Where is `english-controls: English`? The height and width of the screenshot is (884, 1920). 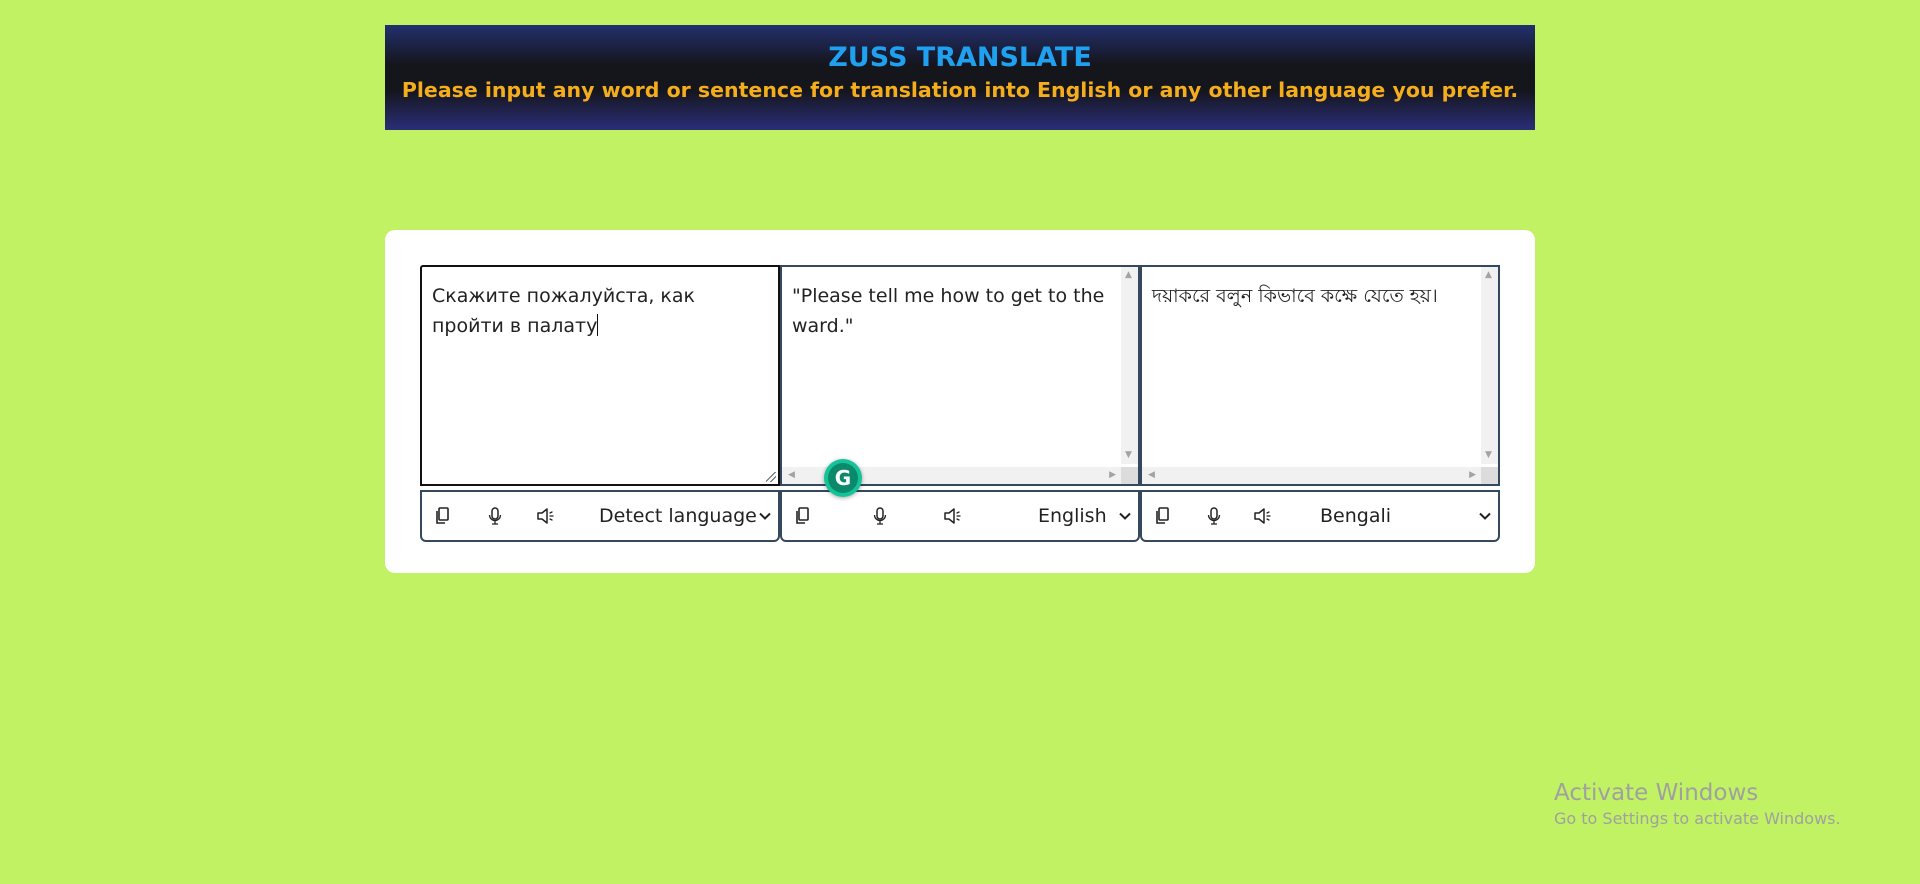 english-controls: English is located at coordinates (960, 516).